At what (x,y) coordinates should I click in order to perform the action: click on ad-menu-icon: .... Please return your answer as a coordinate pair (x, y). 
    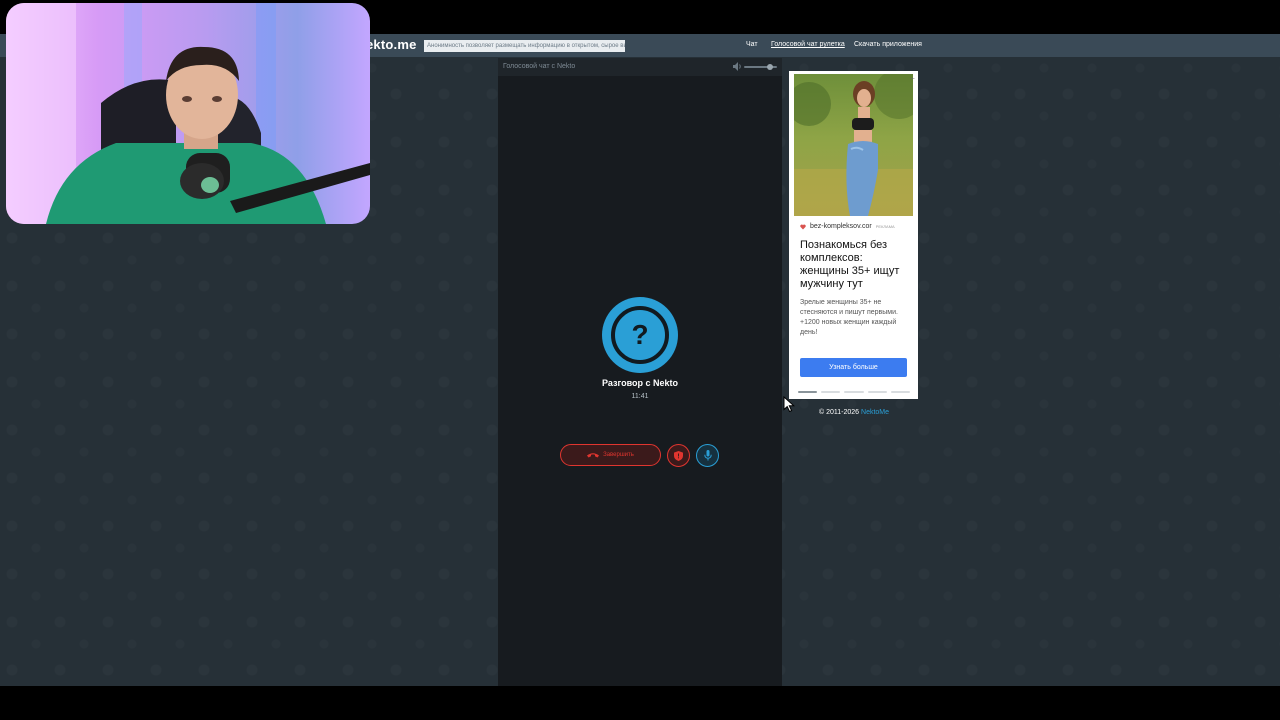
    Looking at the image, I should click on (912, 76).